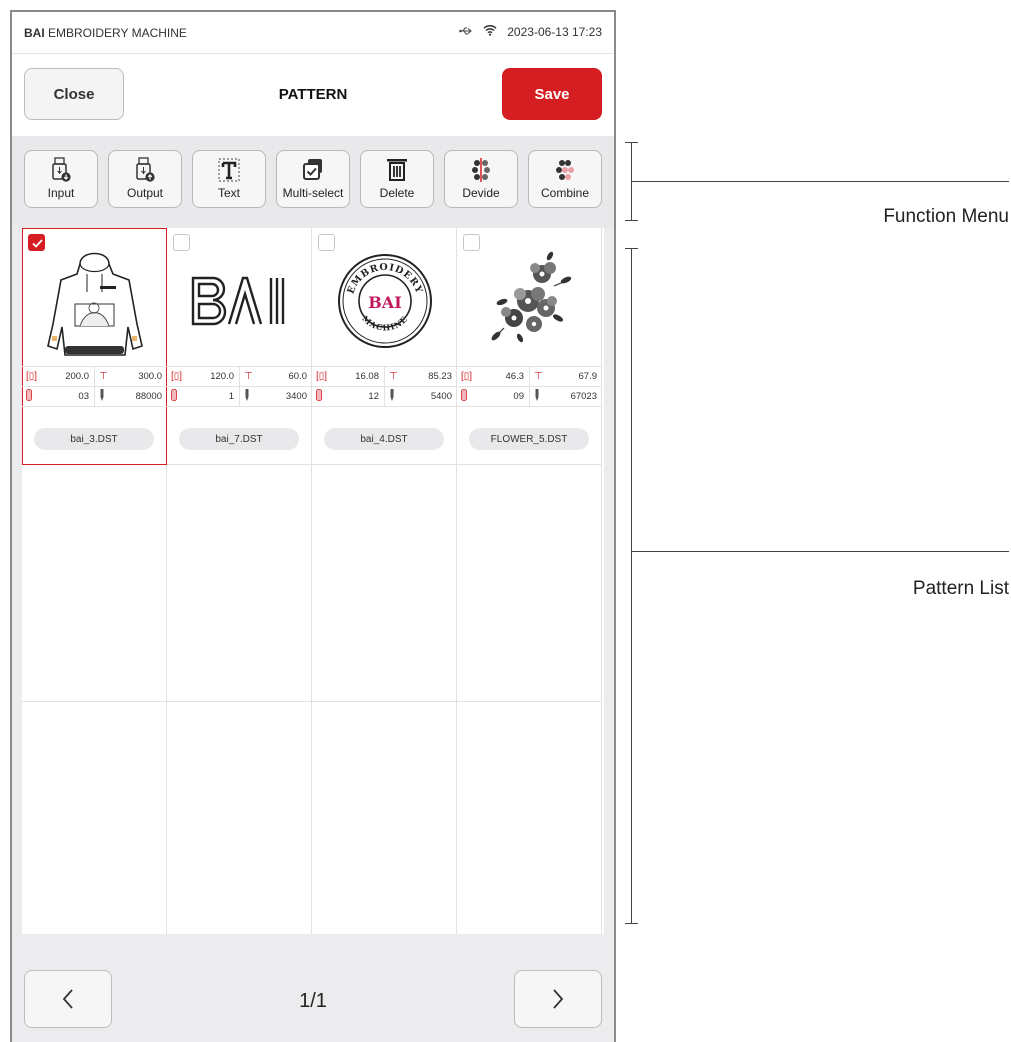 This screenshot has height=1042, width=1011. I want to click on usb-output-icon, so click(145, 169).